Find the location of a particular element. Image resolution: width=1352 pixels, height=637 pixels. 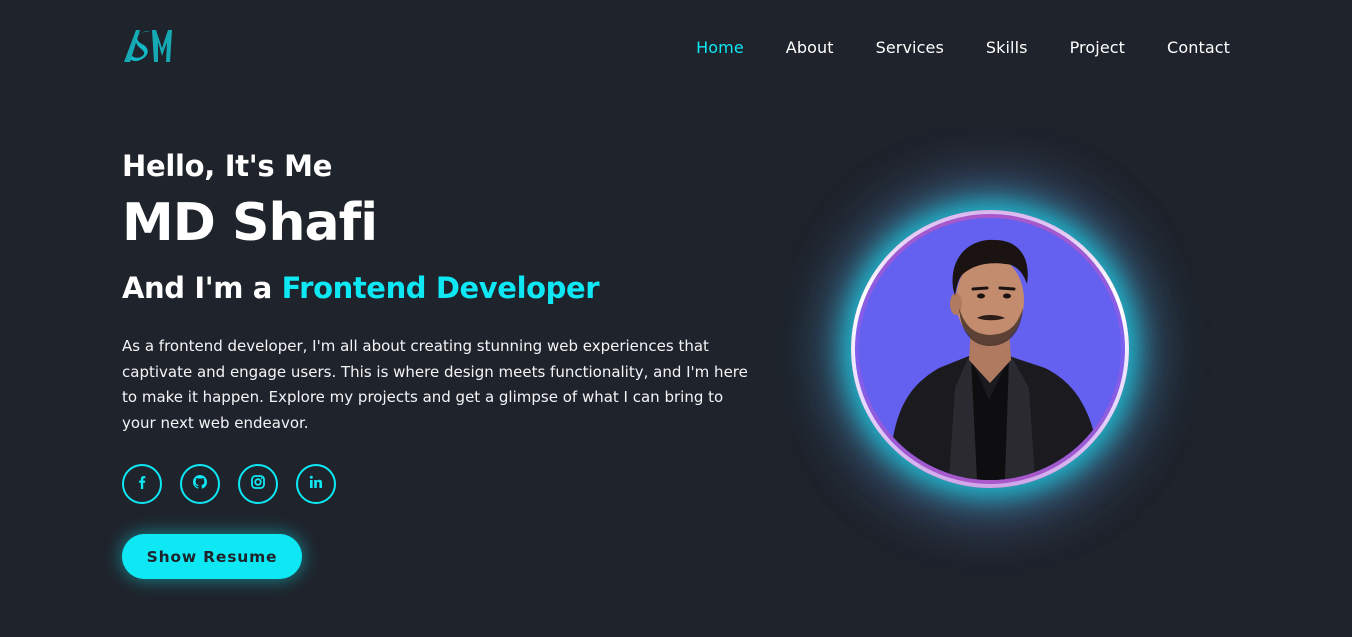

hero-role: And I'm a Frontend Developer is located at coordinates (442, 288).